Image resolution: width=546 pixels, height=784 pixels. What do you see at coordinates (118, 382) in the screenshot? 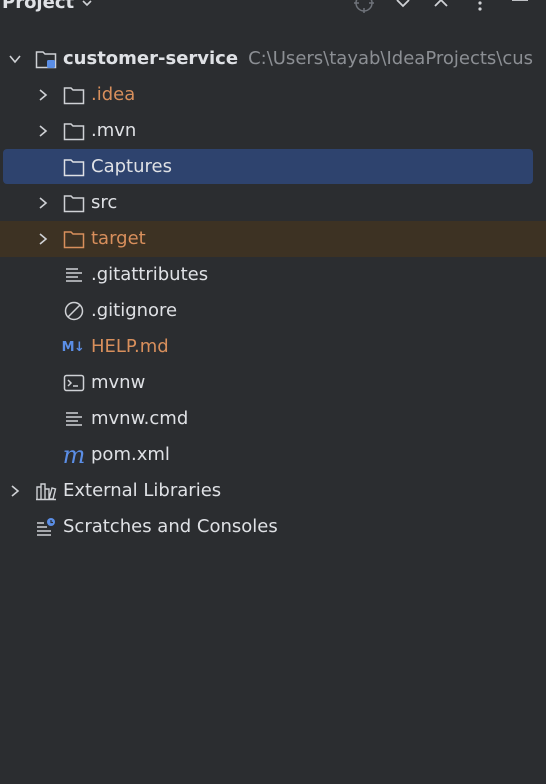
I see `tree-item-label: mvnw` at bounding box center [118, 382].